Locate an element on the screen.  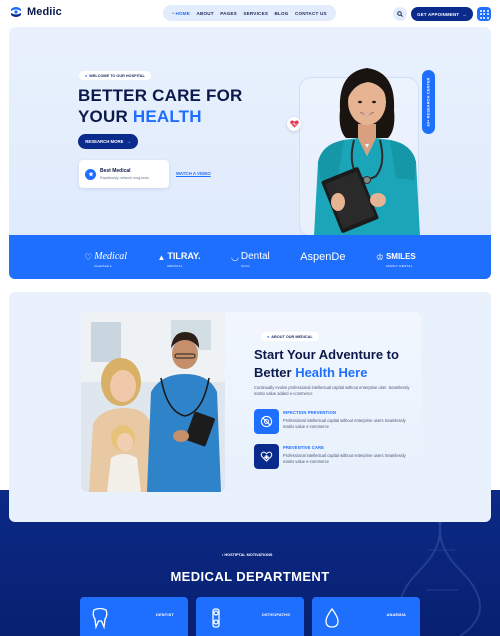
brand-tilray-logo: ▲ TILRAY. MEDICAL is located at coordinates (179, 259).